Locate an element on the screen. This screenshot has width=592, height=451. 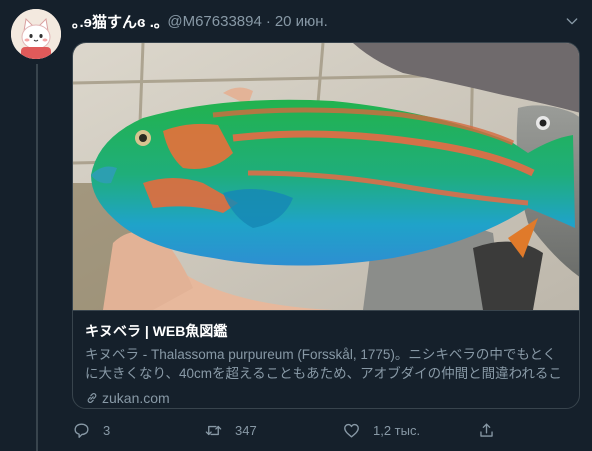
reply-icon is located at coordinates (81, 430).